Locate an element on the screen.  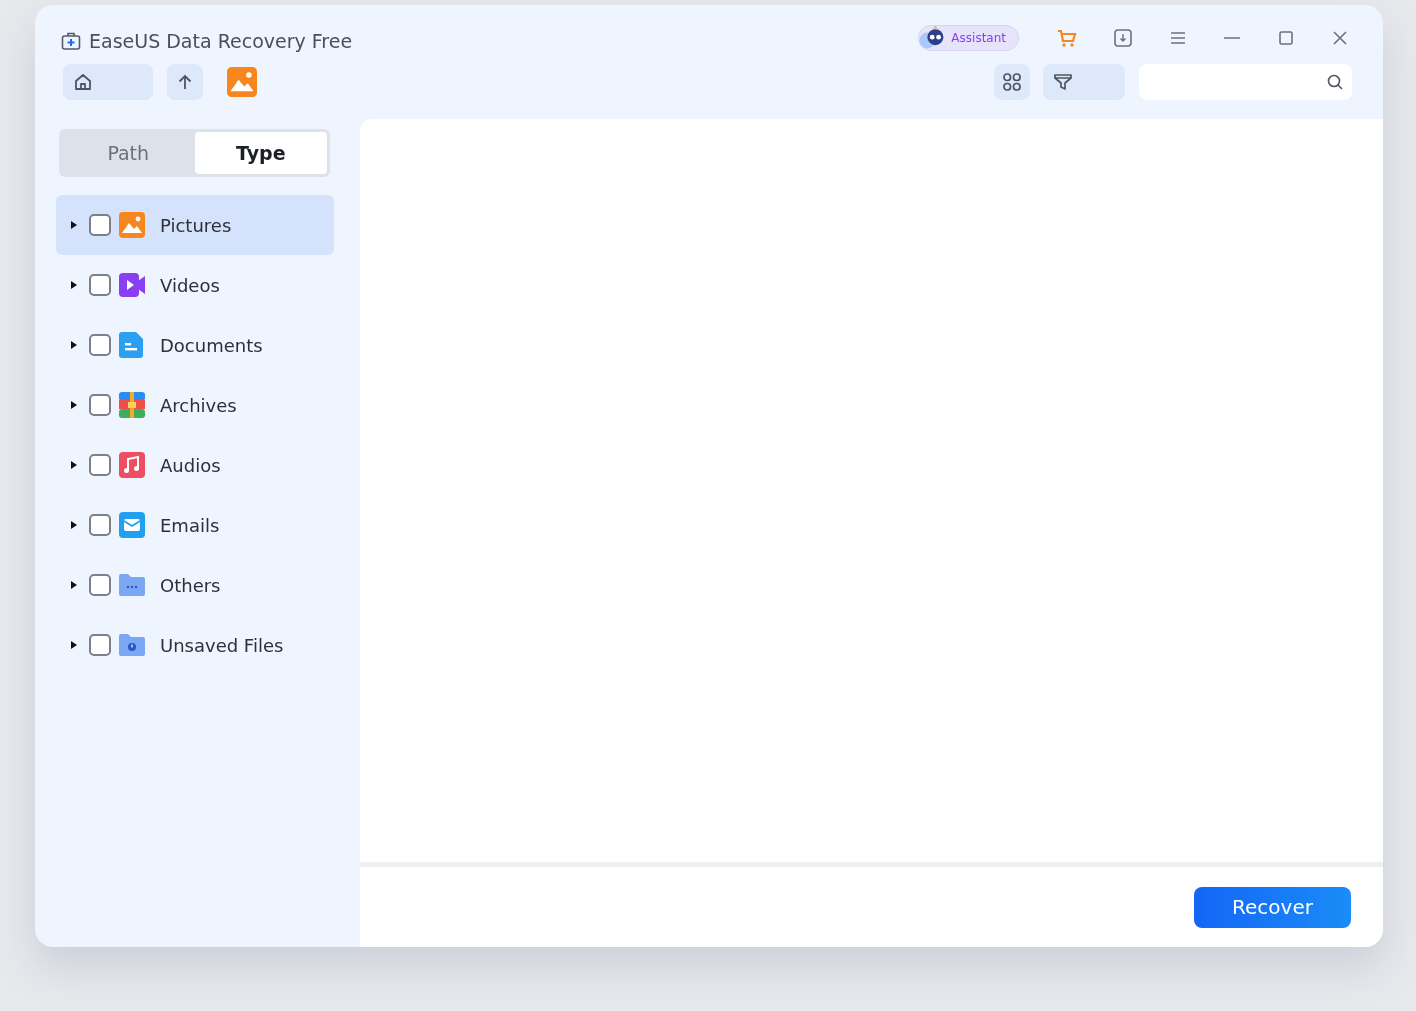
category-item: Audios is located at coordinates (195, 465).